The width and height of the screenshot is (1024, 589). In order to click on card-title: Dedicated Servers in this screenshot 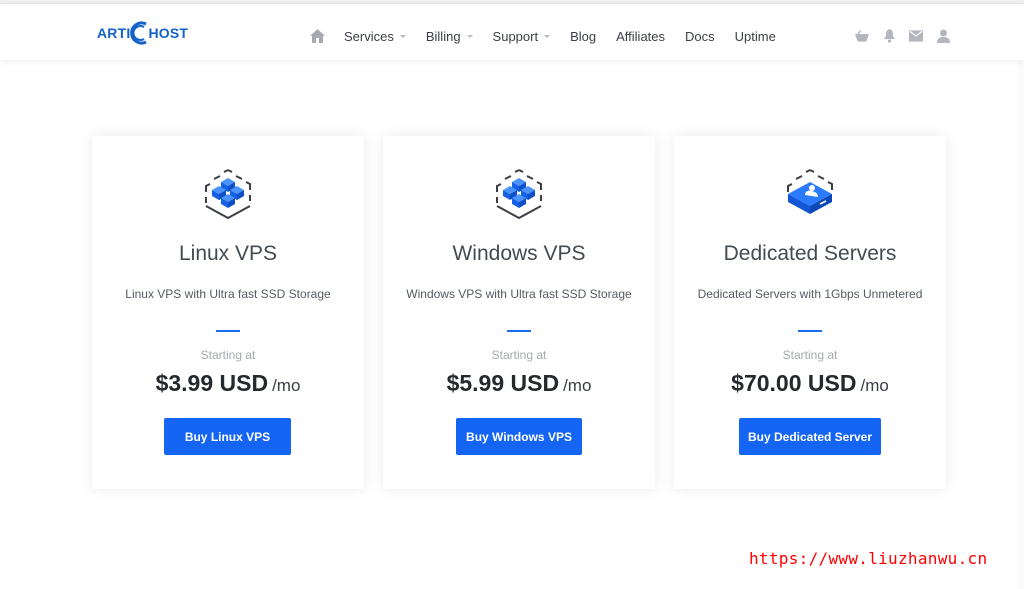, I will do `click(810, 253)`.